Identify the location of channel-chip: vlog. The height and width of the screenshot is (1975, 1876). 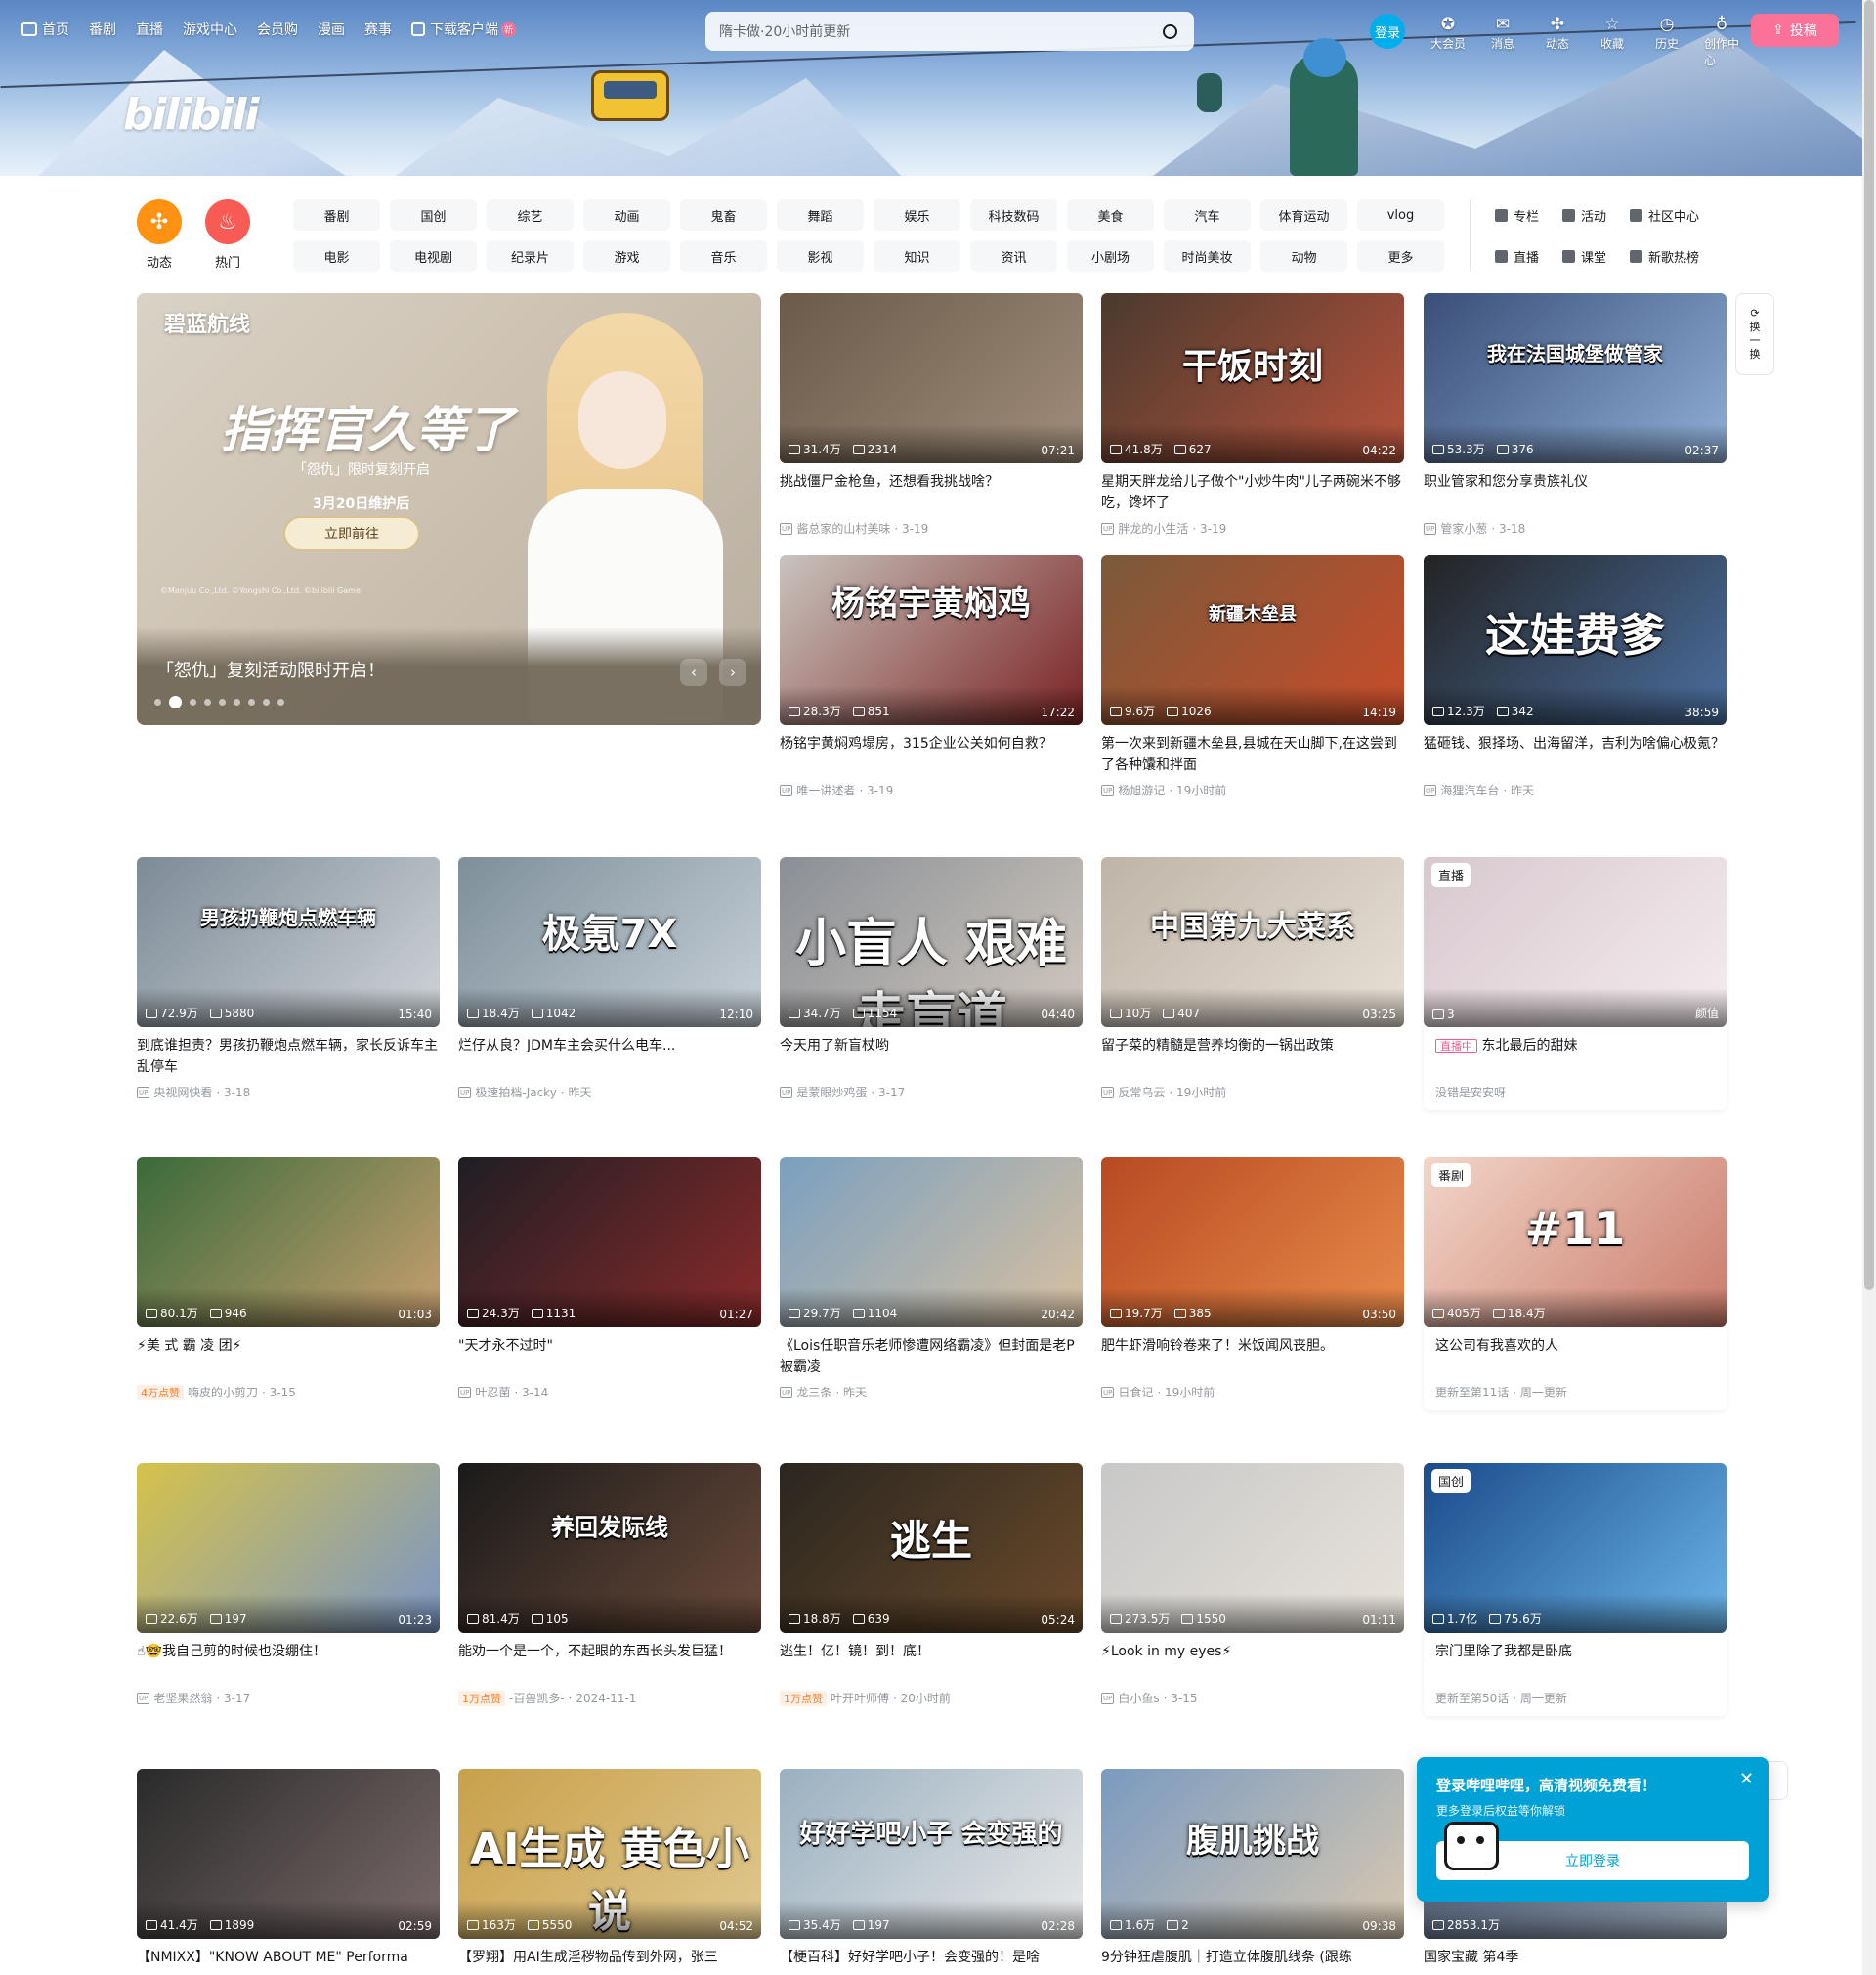
(1400, 215).